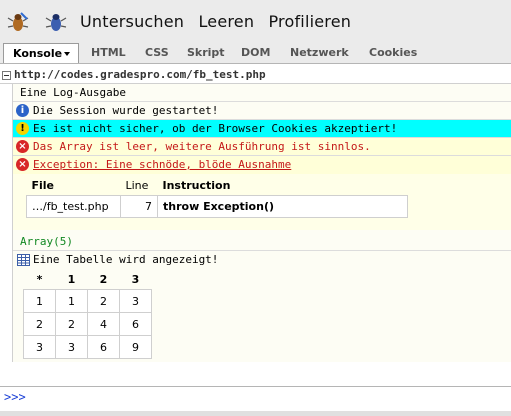 The width and height of the screenshot is (511, 416). Describe the element at coordinates (196, 185) in the screenshot. I see `trace-header-instruction: Instruction` at that location.